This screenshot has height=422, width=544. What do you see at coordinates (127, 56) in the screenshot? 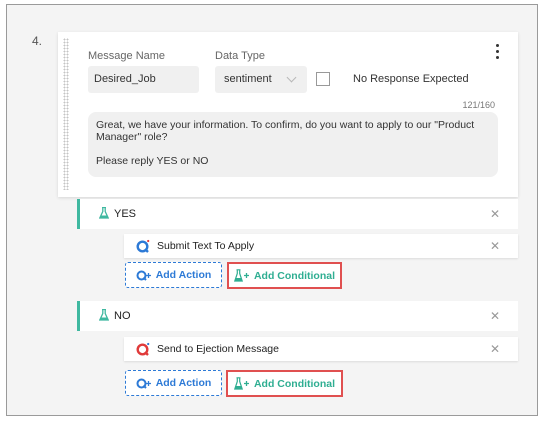
I see `message-name-label: Message Name` at bounding box center [127, 56].